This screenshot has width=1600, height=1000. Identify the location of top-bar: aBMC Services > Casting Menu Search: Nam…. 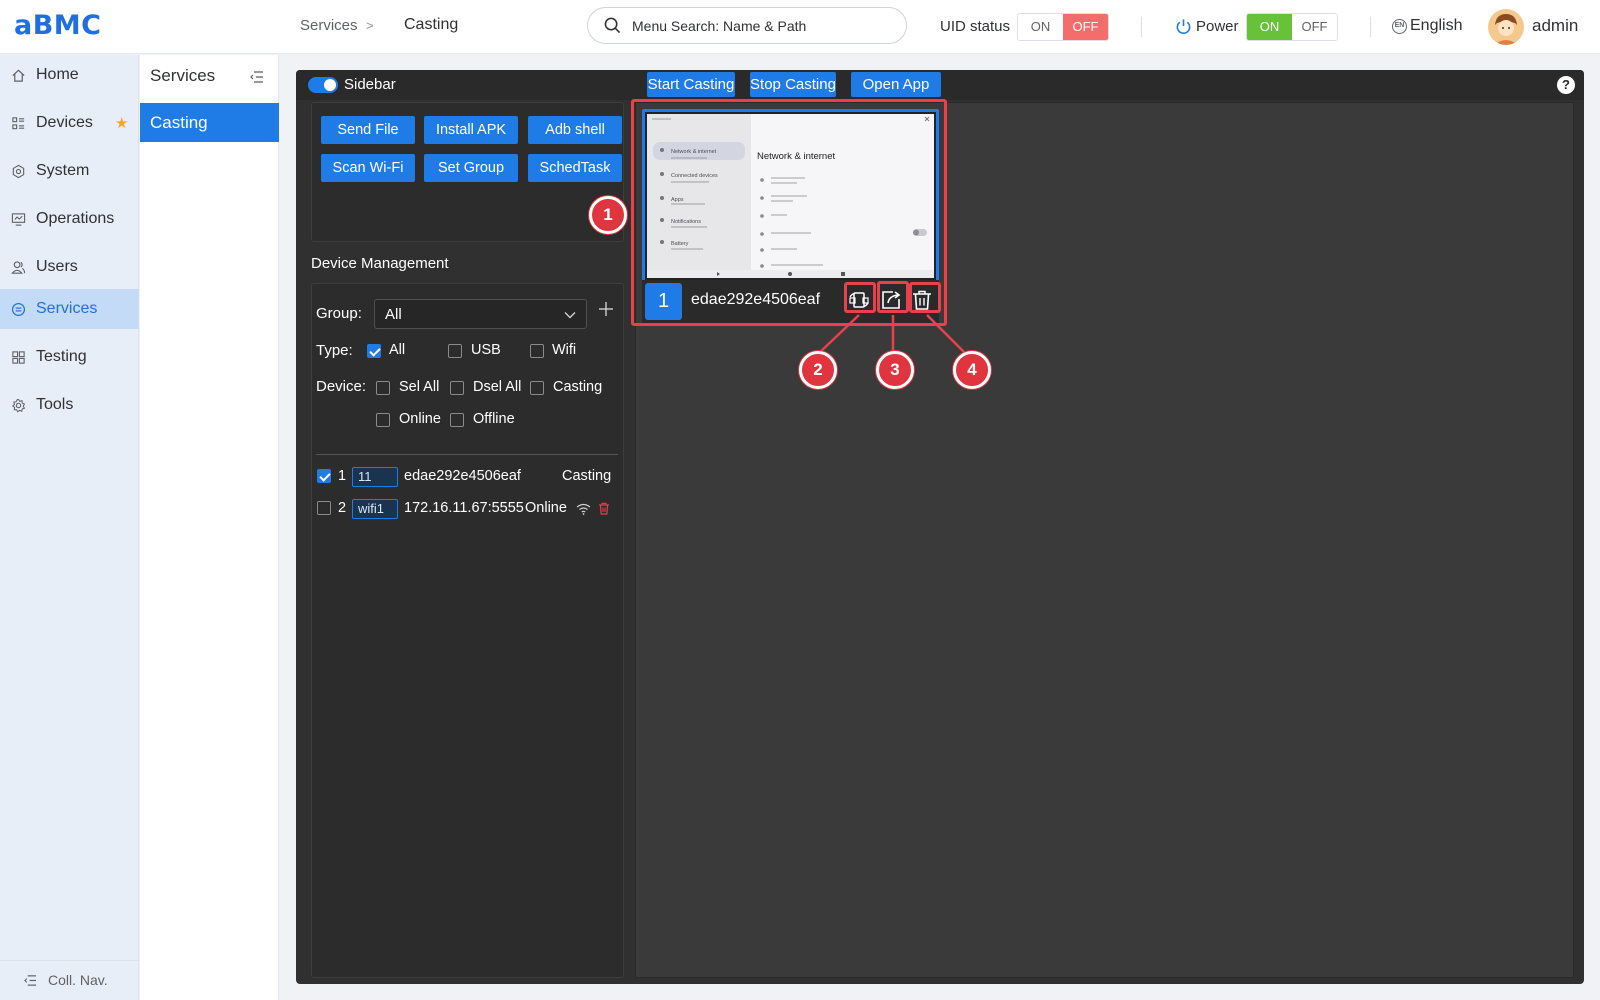
(800, 27).